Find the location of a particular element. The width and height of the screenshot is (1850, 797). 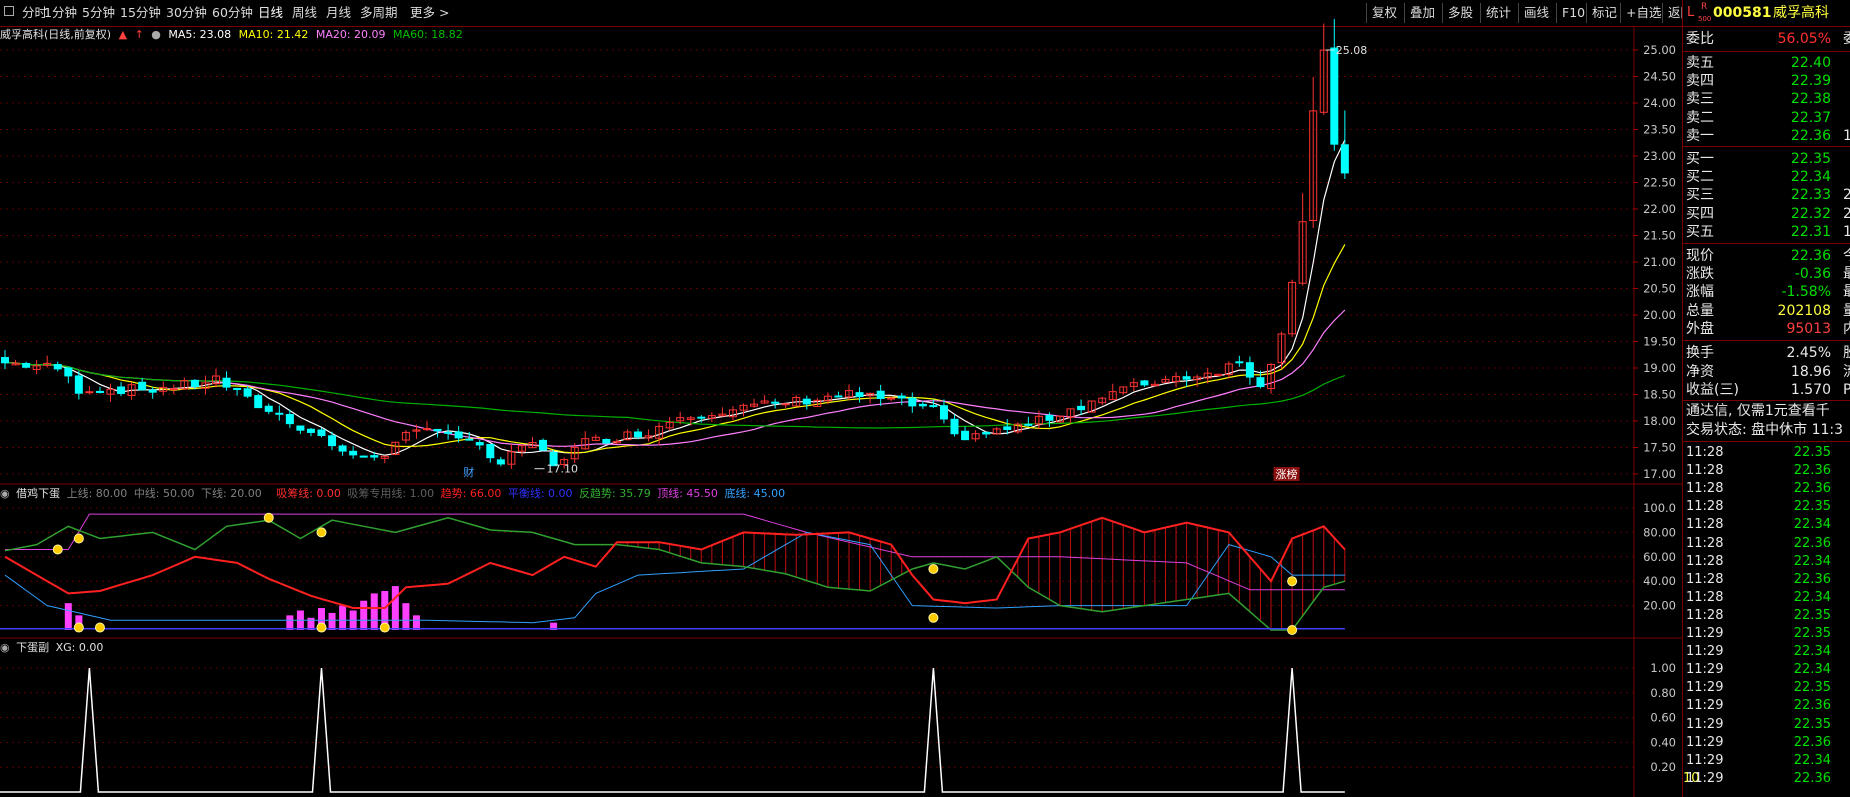

indicator1-plot is located at coordinates (673, 573).